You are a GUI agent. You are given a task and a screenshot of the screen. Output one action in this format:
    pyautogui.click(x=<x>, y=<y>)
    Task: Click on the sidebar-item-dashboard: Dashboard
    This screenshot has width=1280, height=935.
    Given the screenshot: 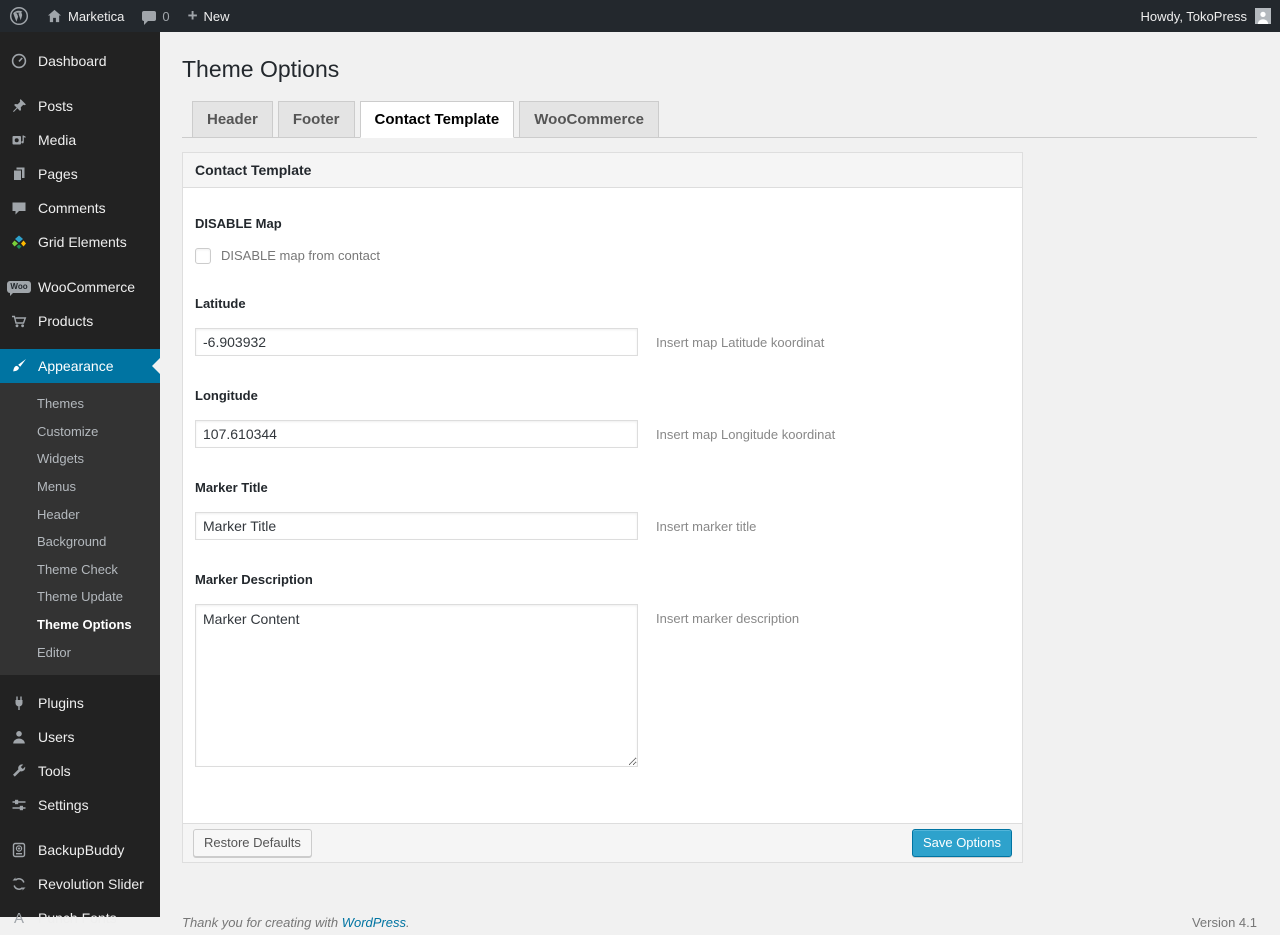 What is the action you would take?
    pyautogui.click(x=80, y=61)
    